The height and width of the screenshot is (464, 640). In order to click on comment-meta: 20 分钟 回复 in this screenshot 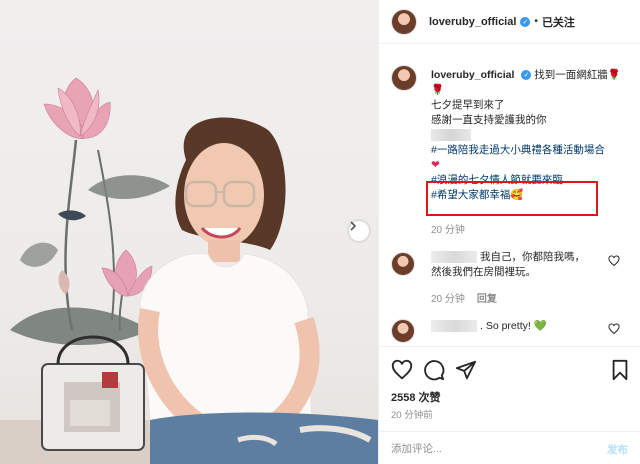, I will do `click(464, 297)`.